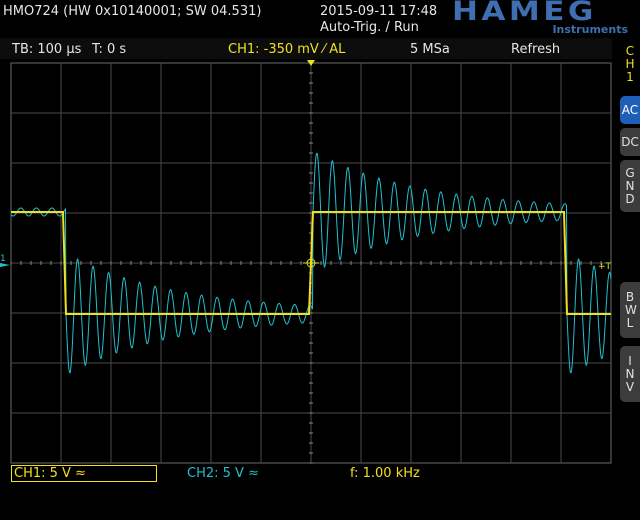 The image size is (640, 520). What do you see at coordinates (46, 49) in the screenshot?
I see `timebase-readout: TB: 100 µs` at bounding box center [46, 49].